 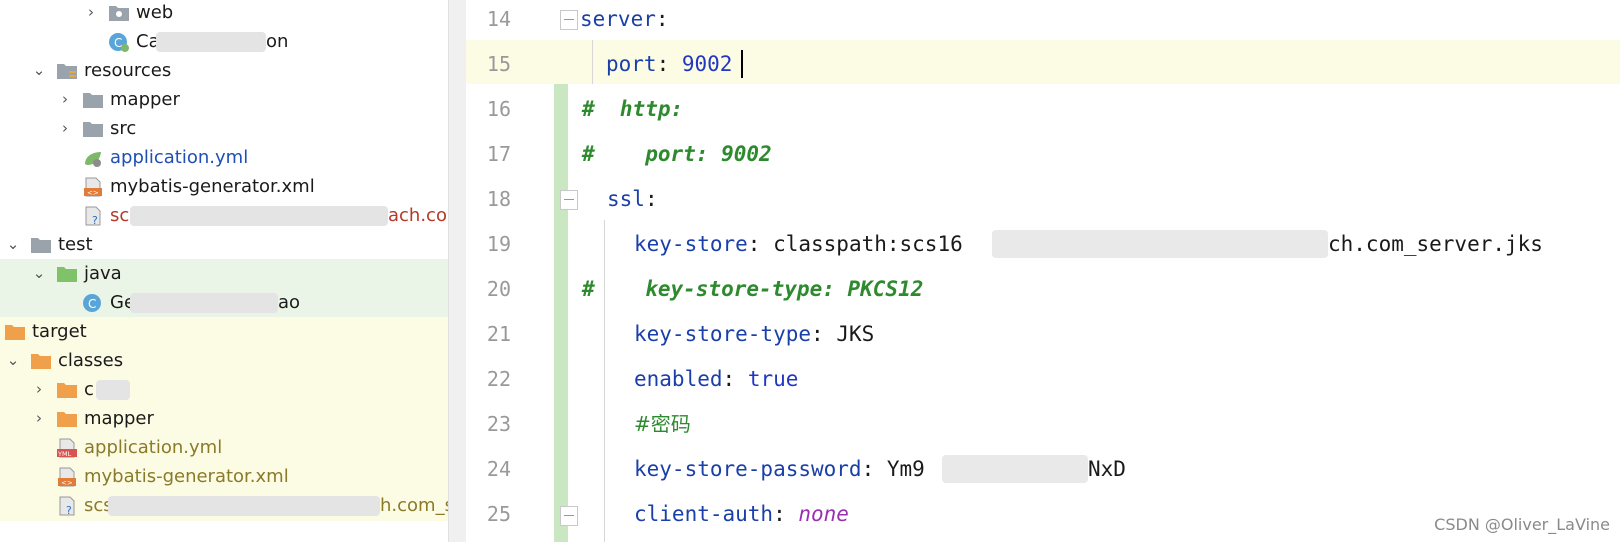 What do you see at coordinates (67, 71) in the screenshot?
I see `resources-folder-icon` at bounding box center [67, 71].